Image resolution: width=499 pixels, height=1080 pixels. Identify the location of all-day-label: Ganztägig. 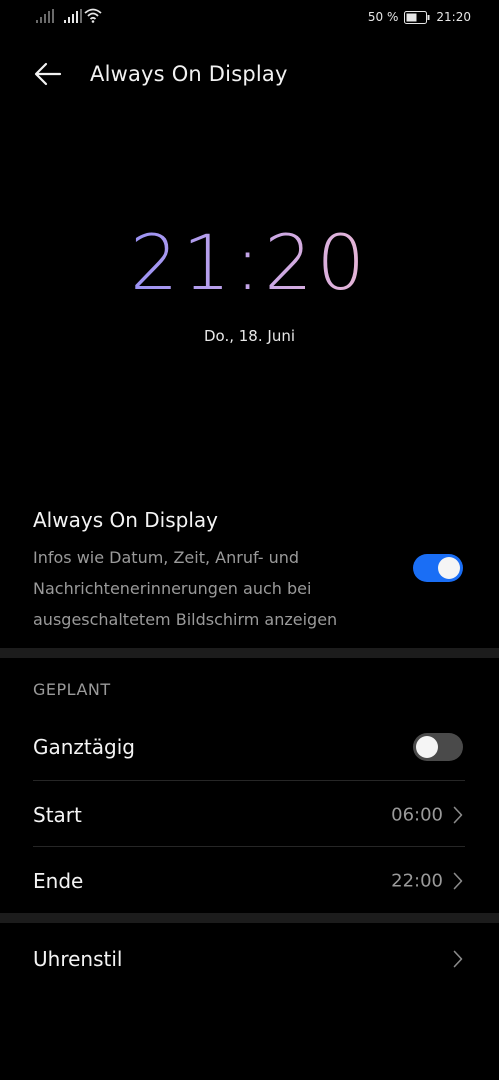
(84, 747).